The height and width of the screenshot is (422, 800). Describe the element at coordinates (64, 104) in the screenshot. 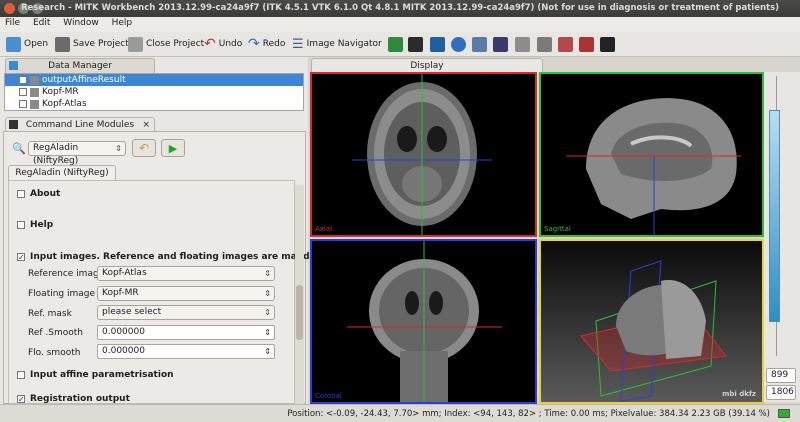

I see `data-node-label: Kopf-Atlas` at that location.